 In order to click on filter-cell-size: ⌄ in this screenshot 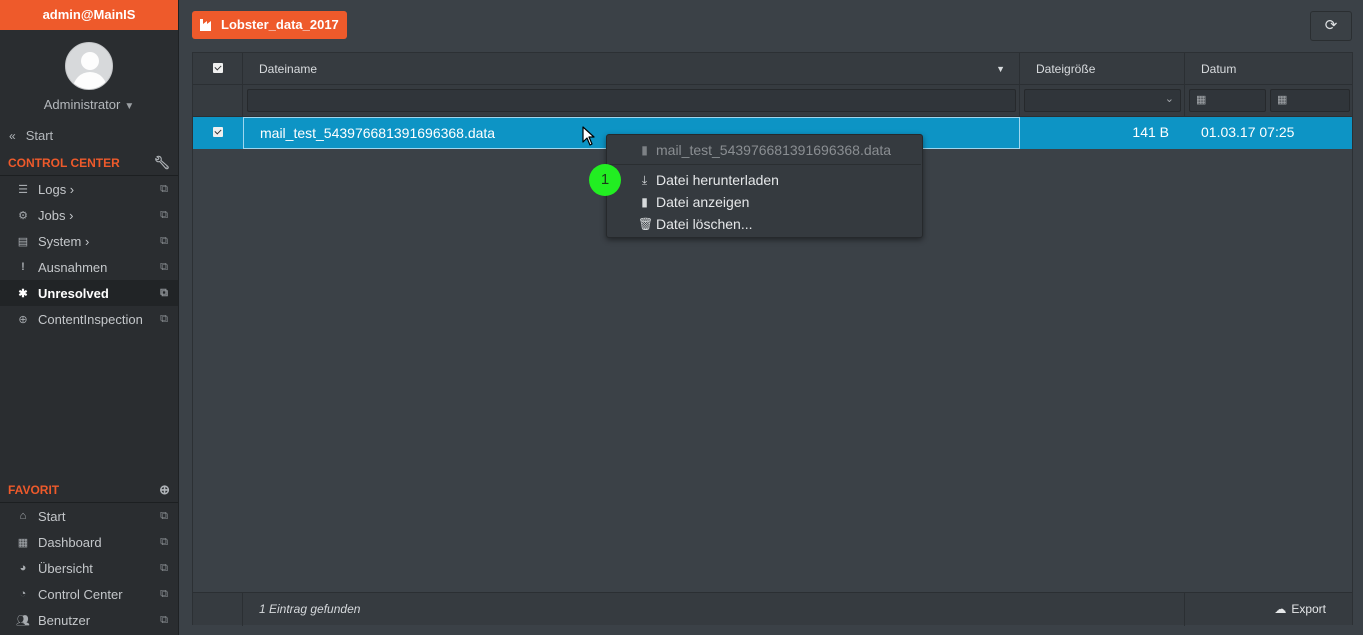, I will do `click(1102, 101)`.